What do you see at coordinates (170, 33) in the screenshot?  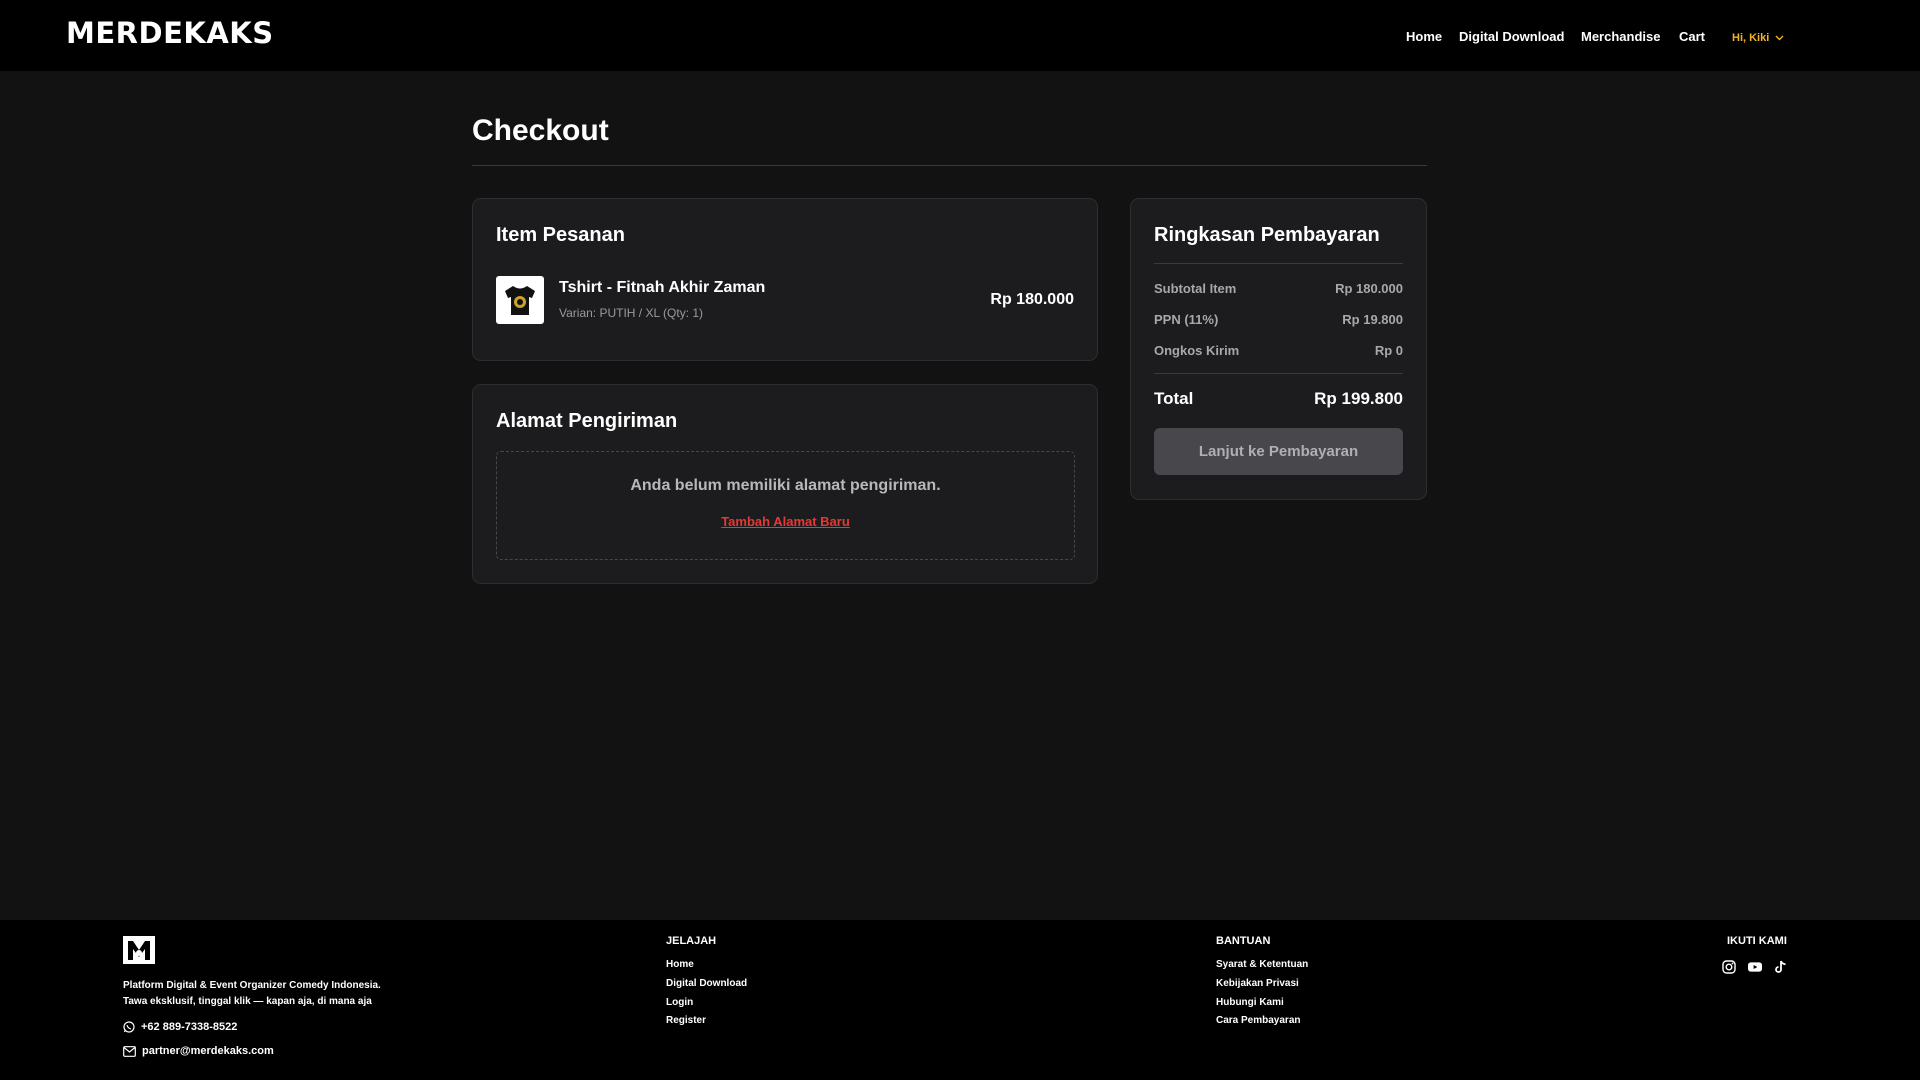 I see `merdekaks-logo: MERDEKAKS` at bounding box center [170, 33].